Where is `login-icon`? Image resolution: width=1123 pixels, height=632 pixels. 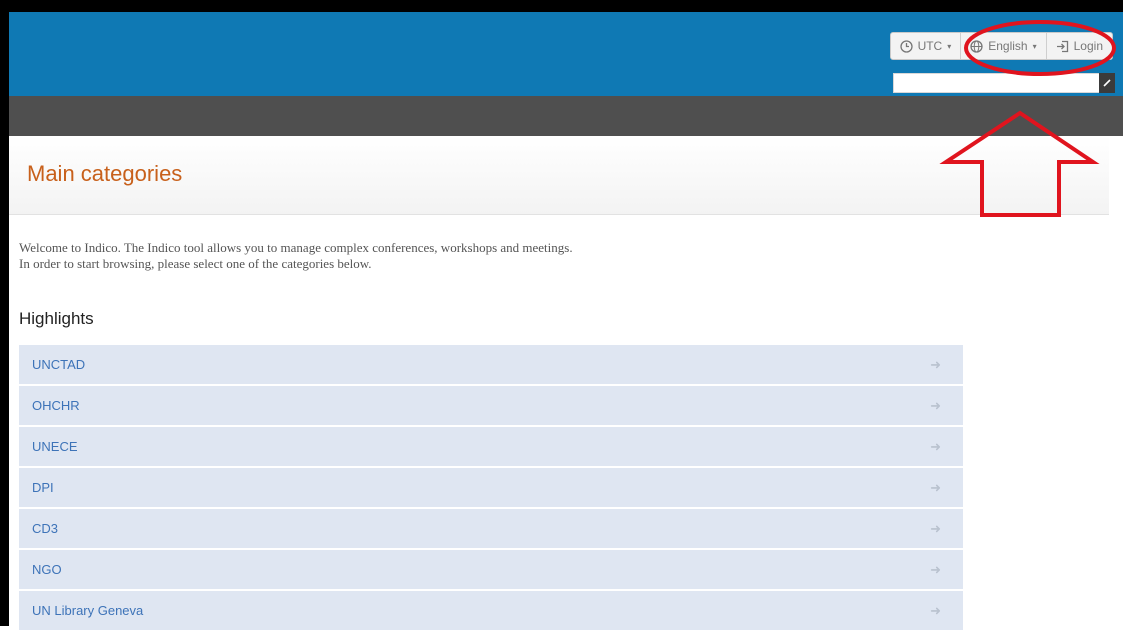
login-icon is located at coordinates (1062, 46).